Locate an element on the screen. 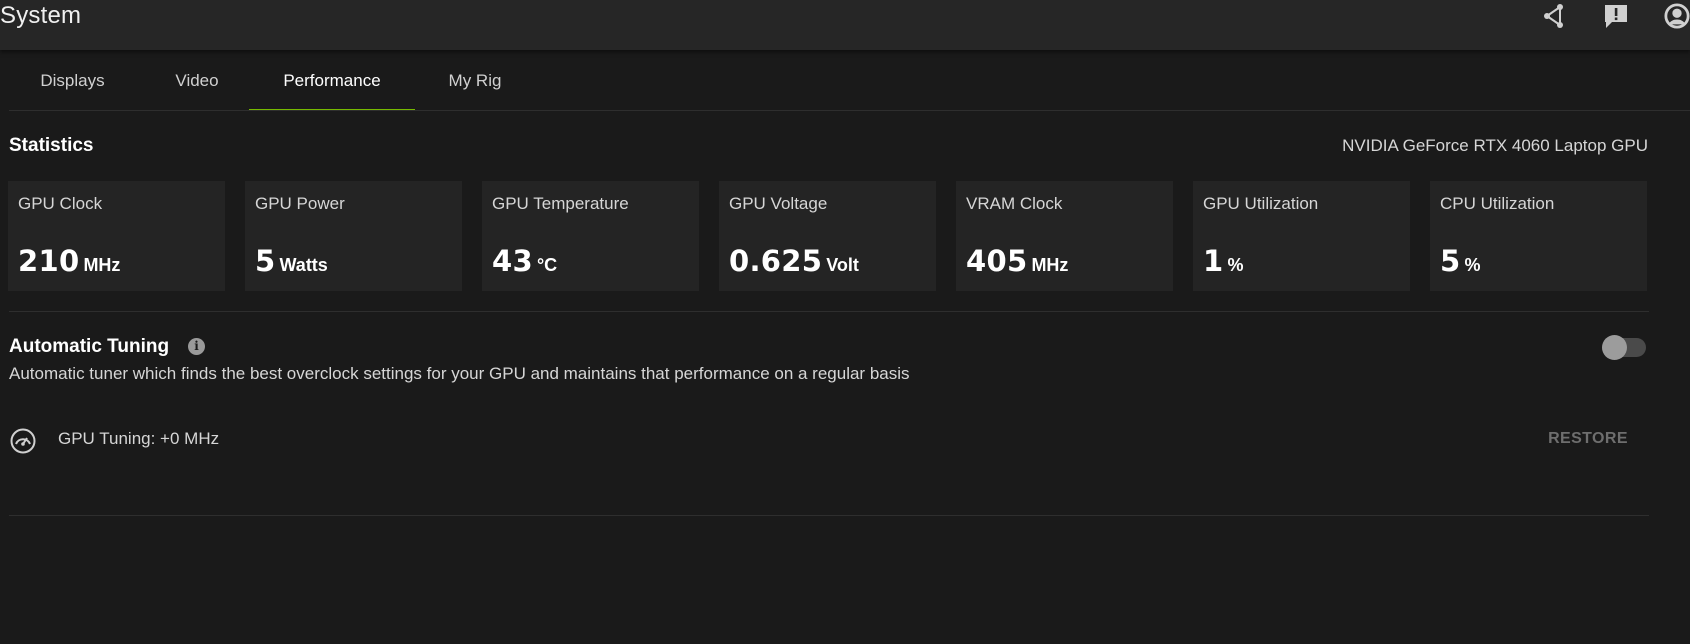 The image size is (1690, 644). automatic-tuning-toggle is located at coordinates (1624, 347).